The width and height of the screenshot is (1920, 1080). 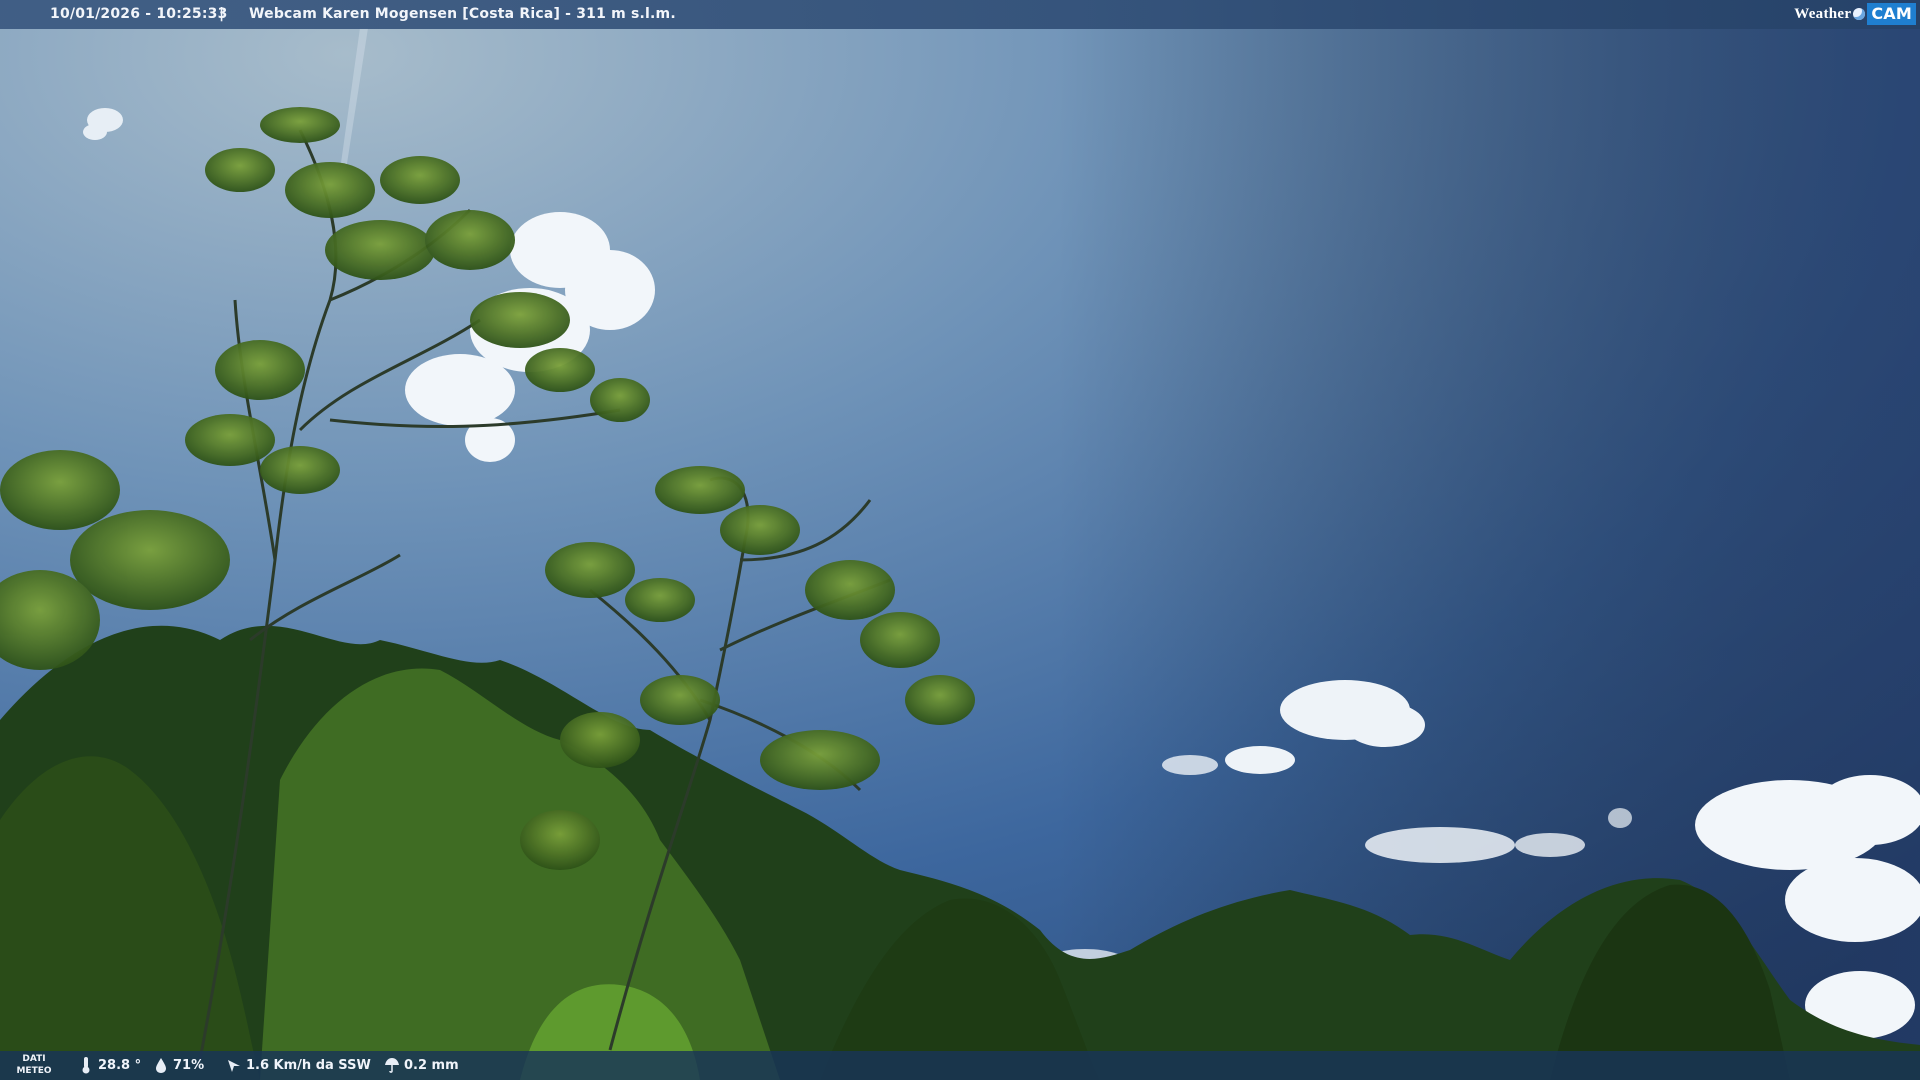 What do you see at coordinates (431, 1065) in the screenshot?
I see `rain-value: 0.2 mm` at bounding box center [431, 1065].